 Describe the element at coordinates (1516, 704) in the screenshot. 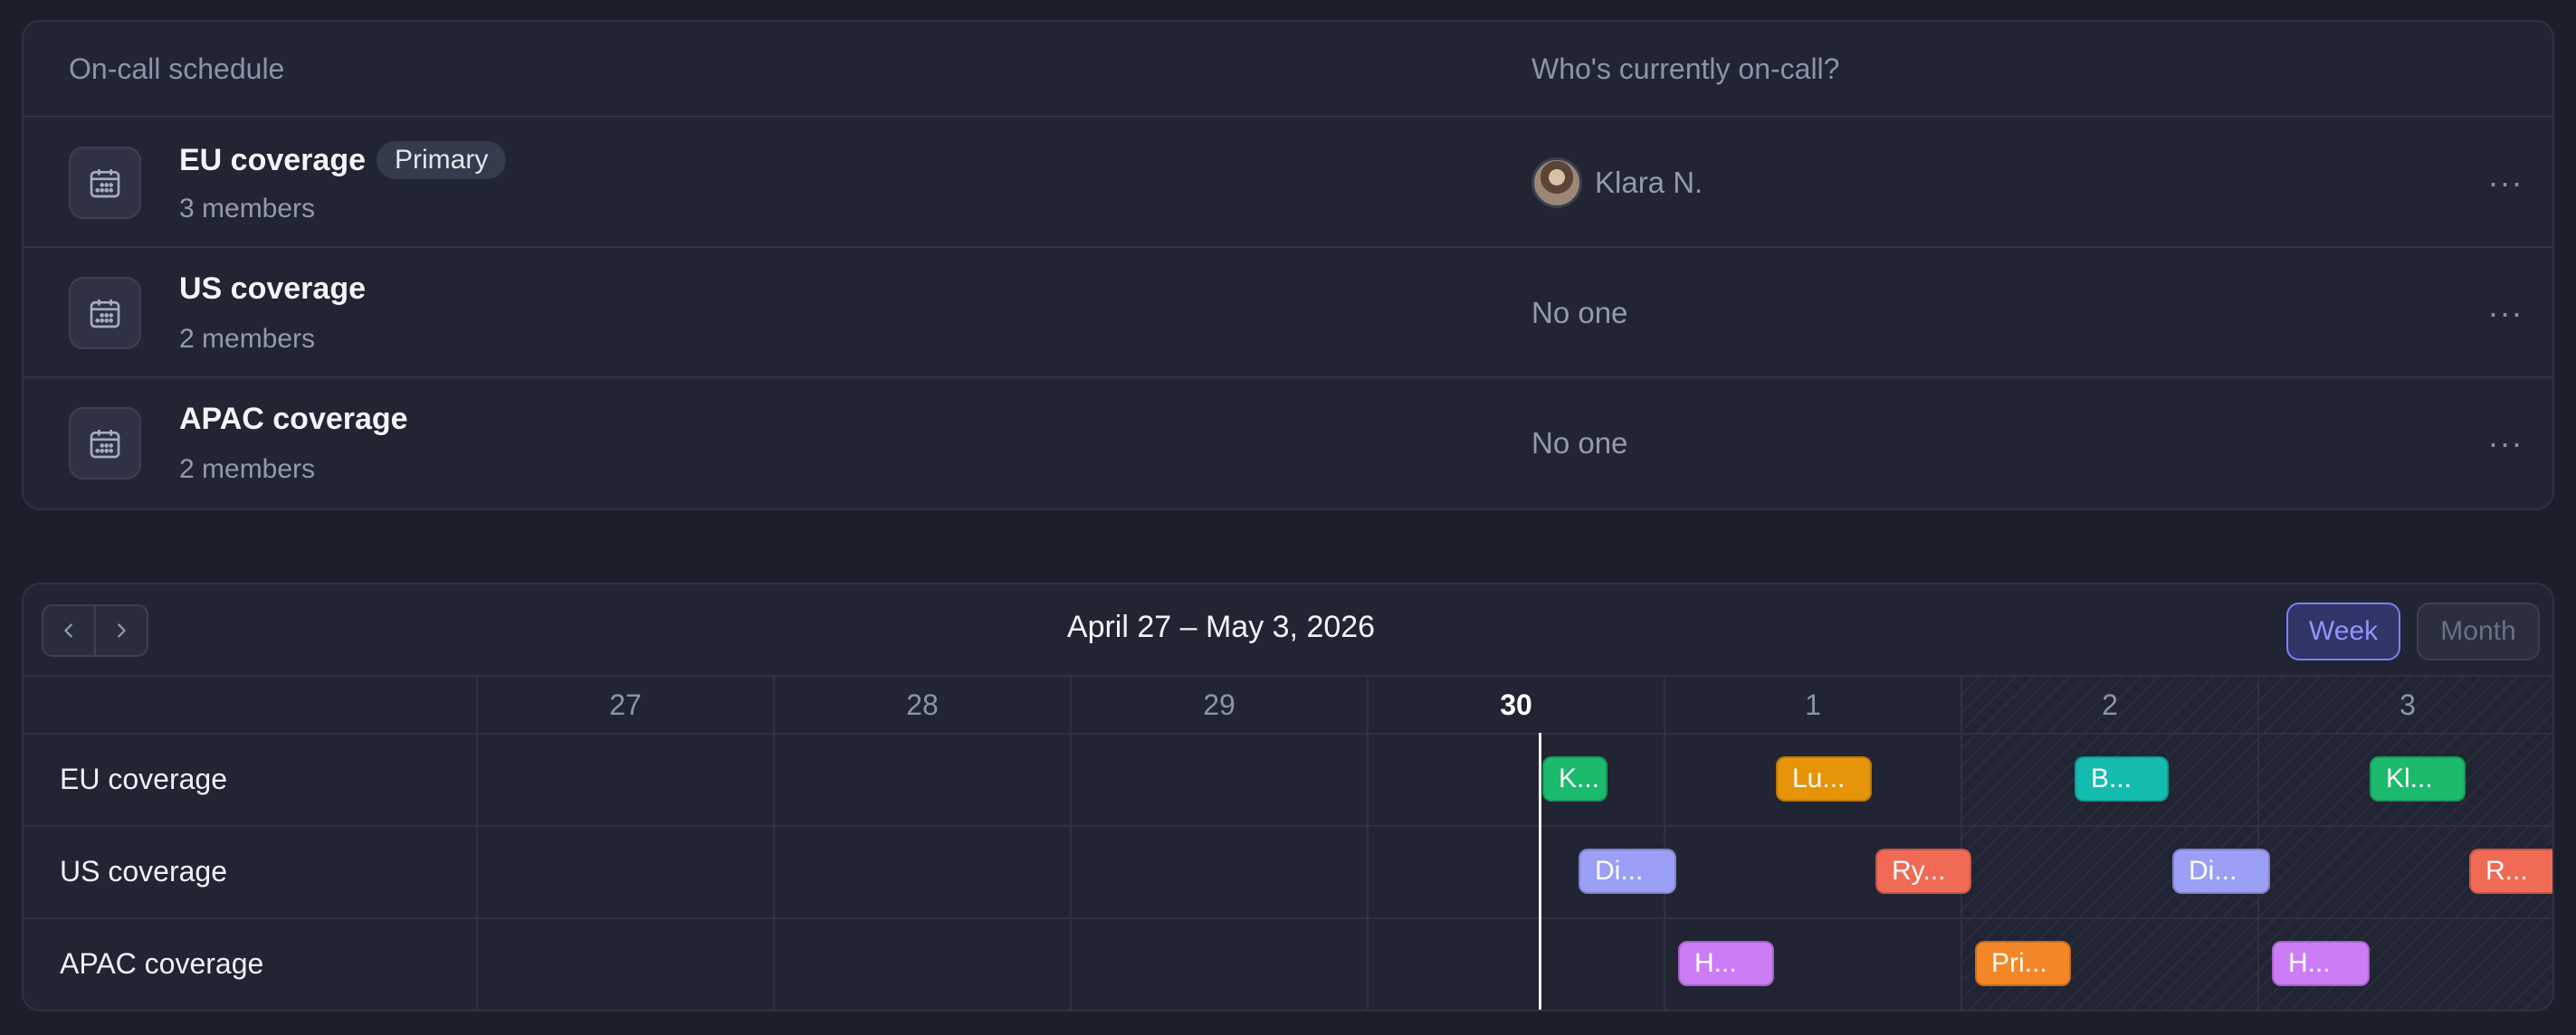

I see `day-header-today: 30` at that location.